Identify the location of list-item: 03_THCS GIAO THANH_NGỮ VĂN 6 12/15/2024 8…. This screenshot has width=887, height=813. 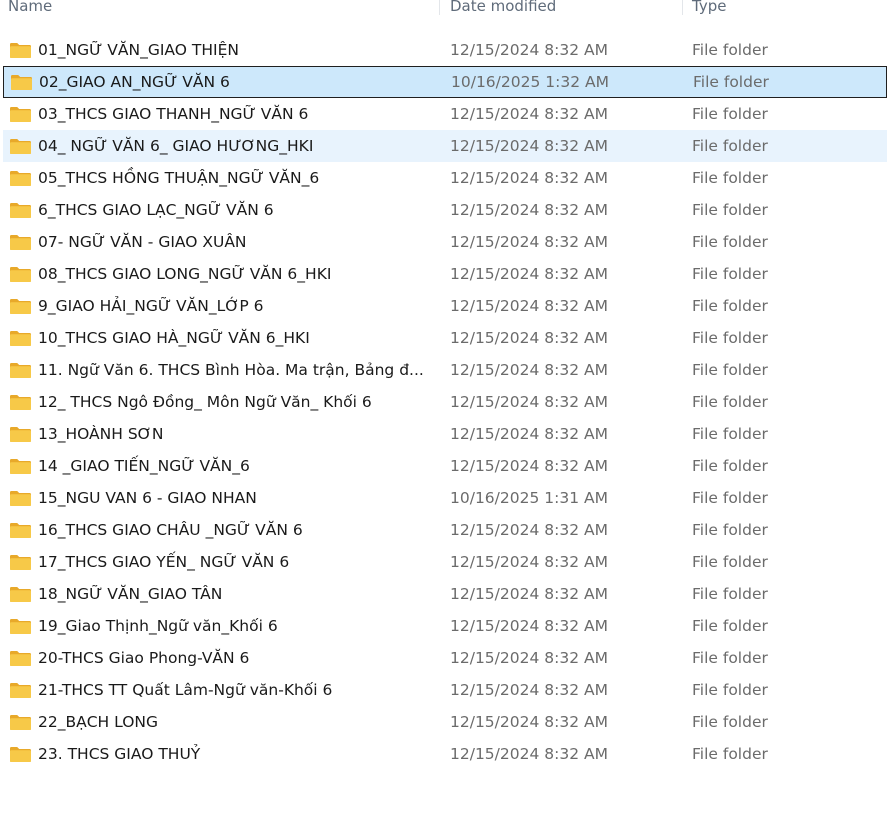
(443, 114).